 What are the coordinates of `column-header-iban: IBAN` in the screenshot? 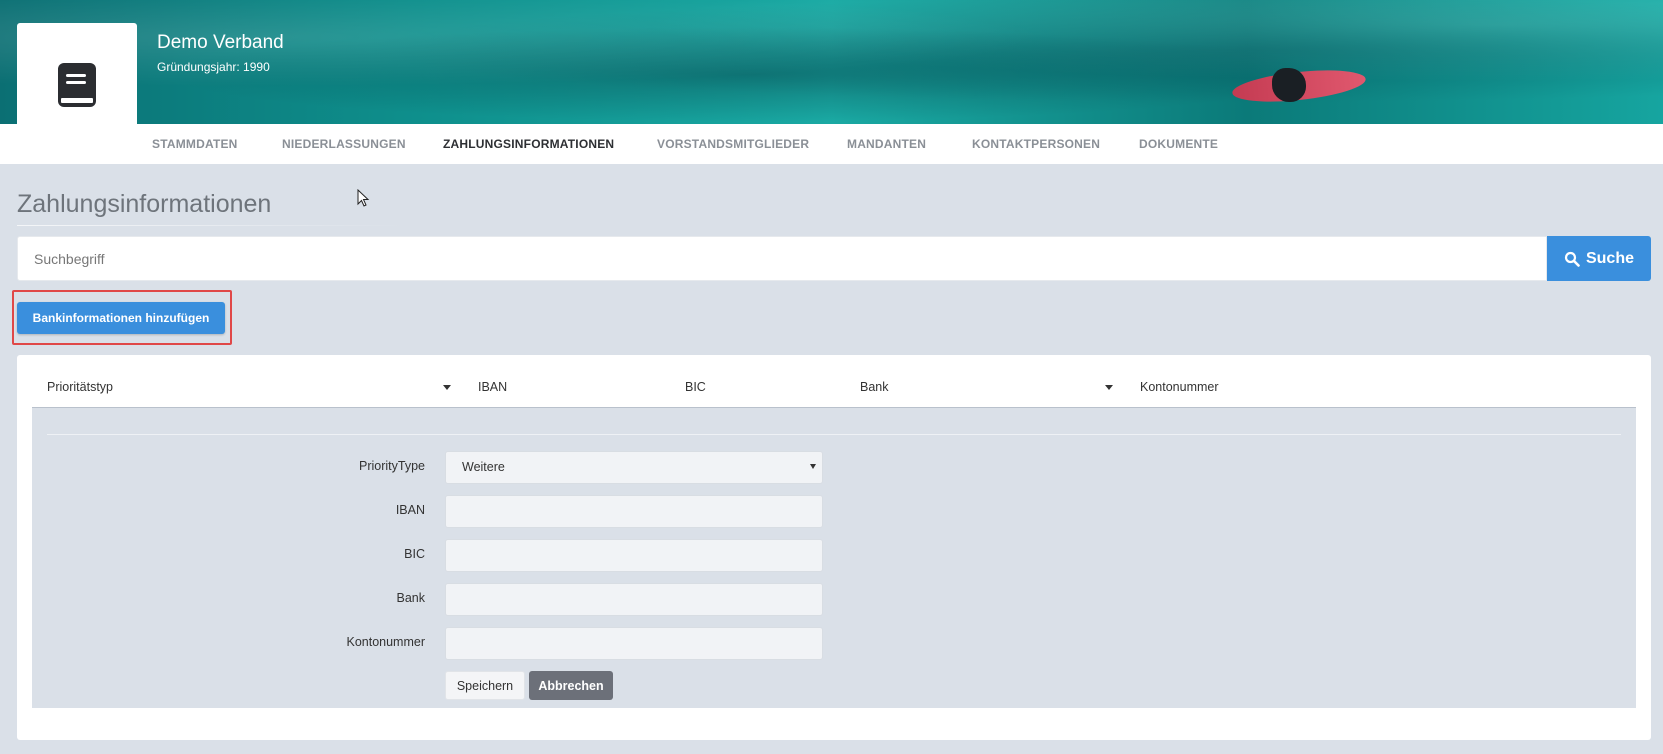 It's located at (492, 387).